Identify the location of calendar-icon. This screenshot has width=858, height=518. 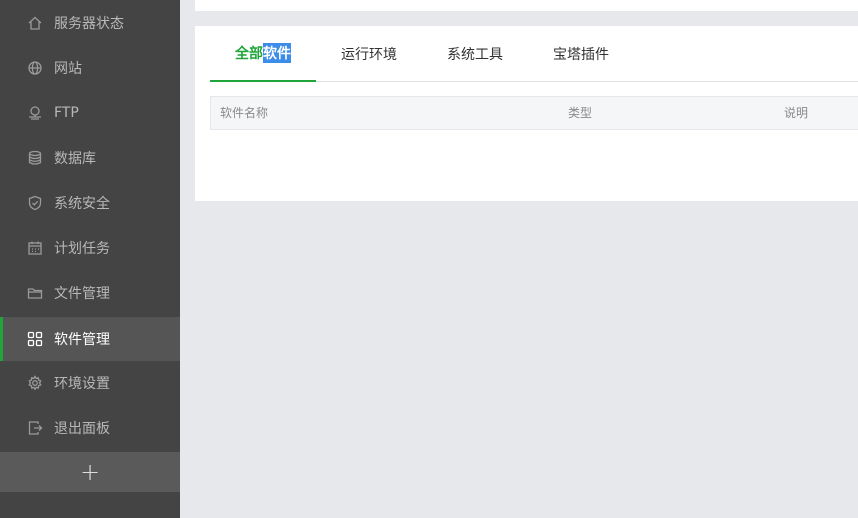
(35, 248).